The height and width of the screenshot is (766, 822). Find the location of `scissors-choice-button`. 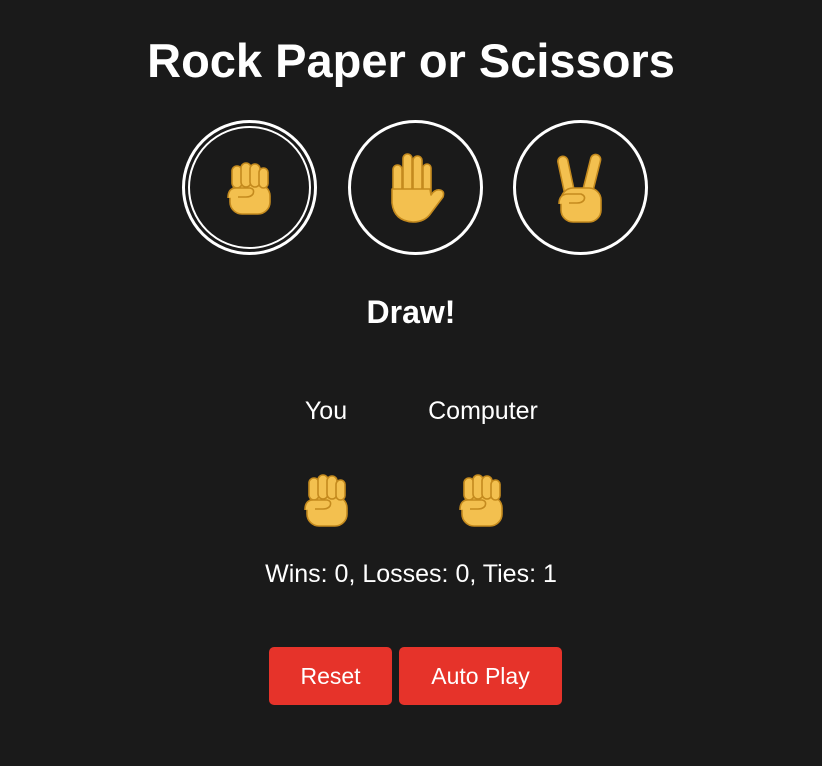

scissors-choice-button is located at coordinates (580, 187).